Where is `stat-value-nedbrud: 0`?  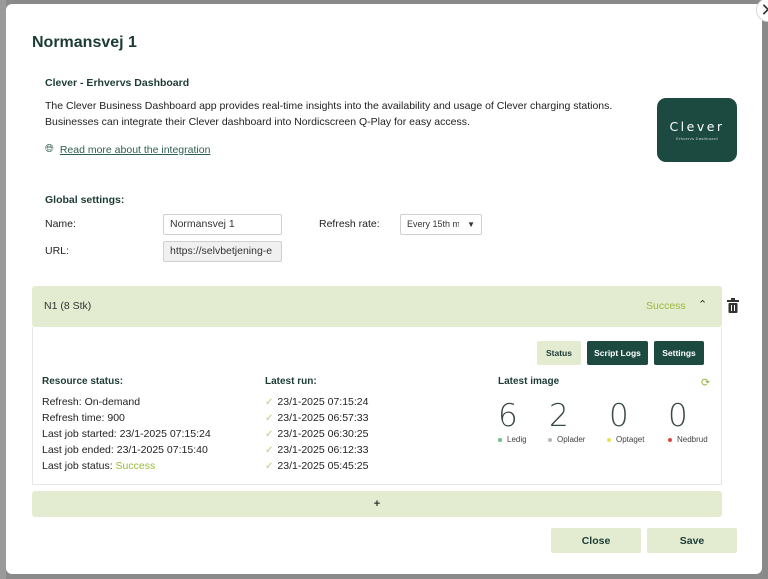
stat-value-nedbrud: 0 is located at coordinates (678, 416).